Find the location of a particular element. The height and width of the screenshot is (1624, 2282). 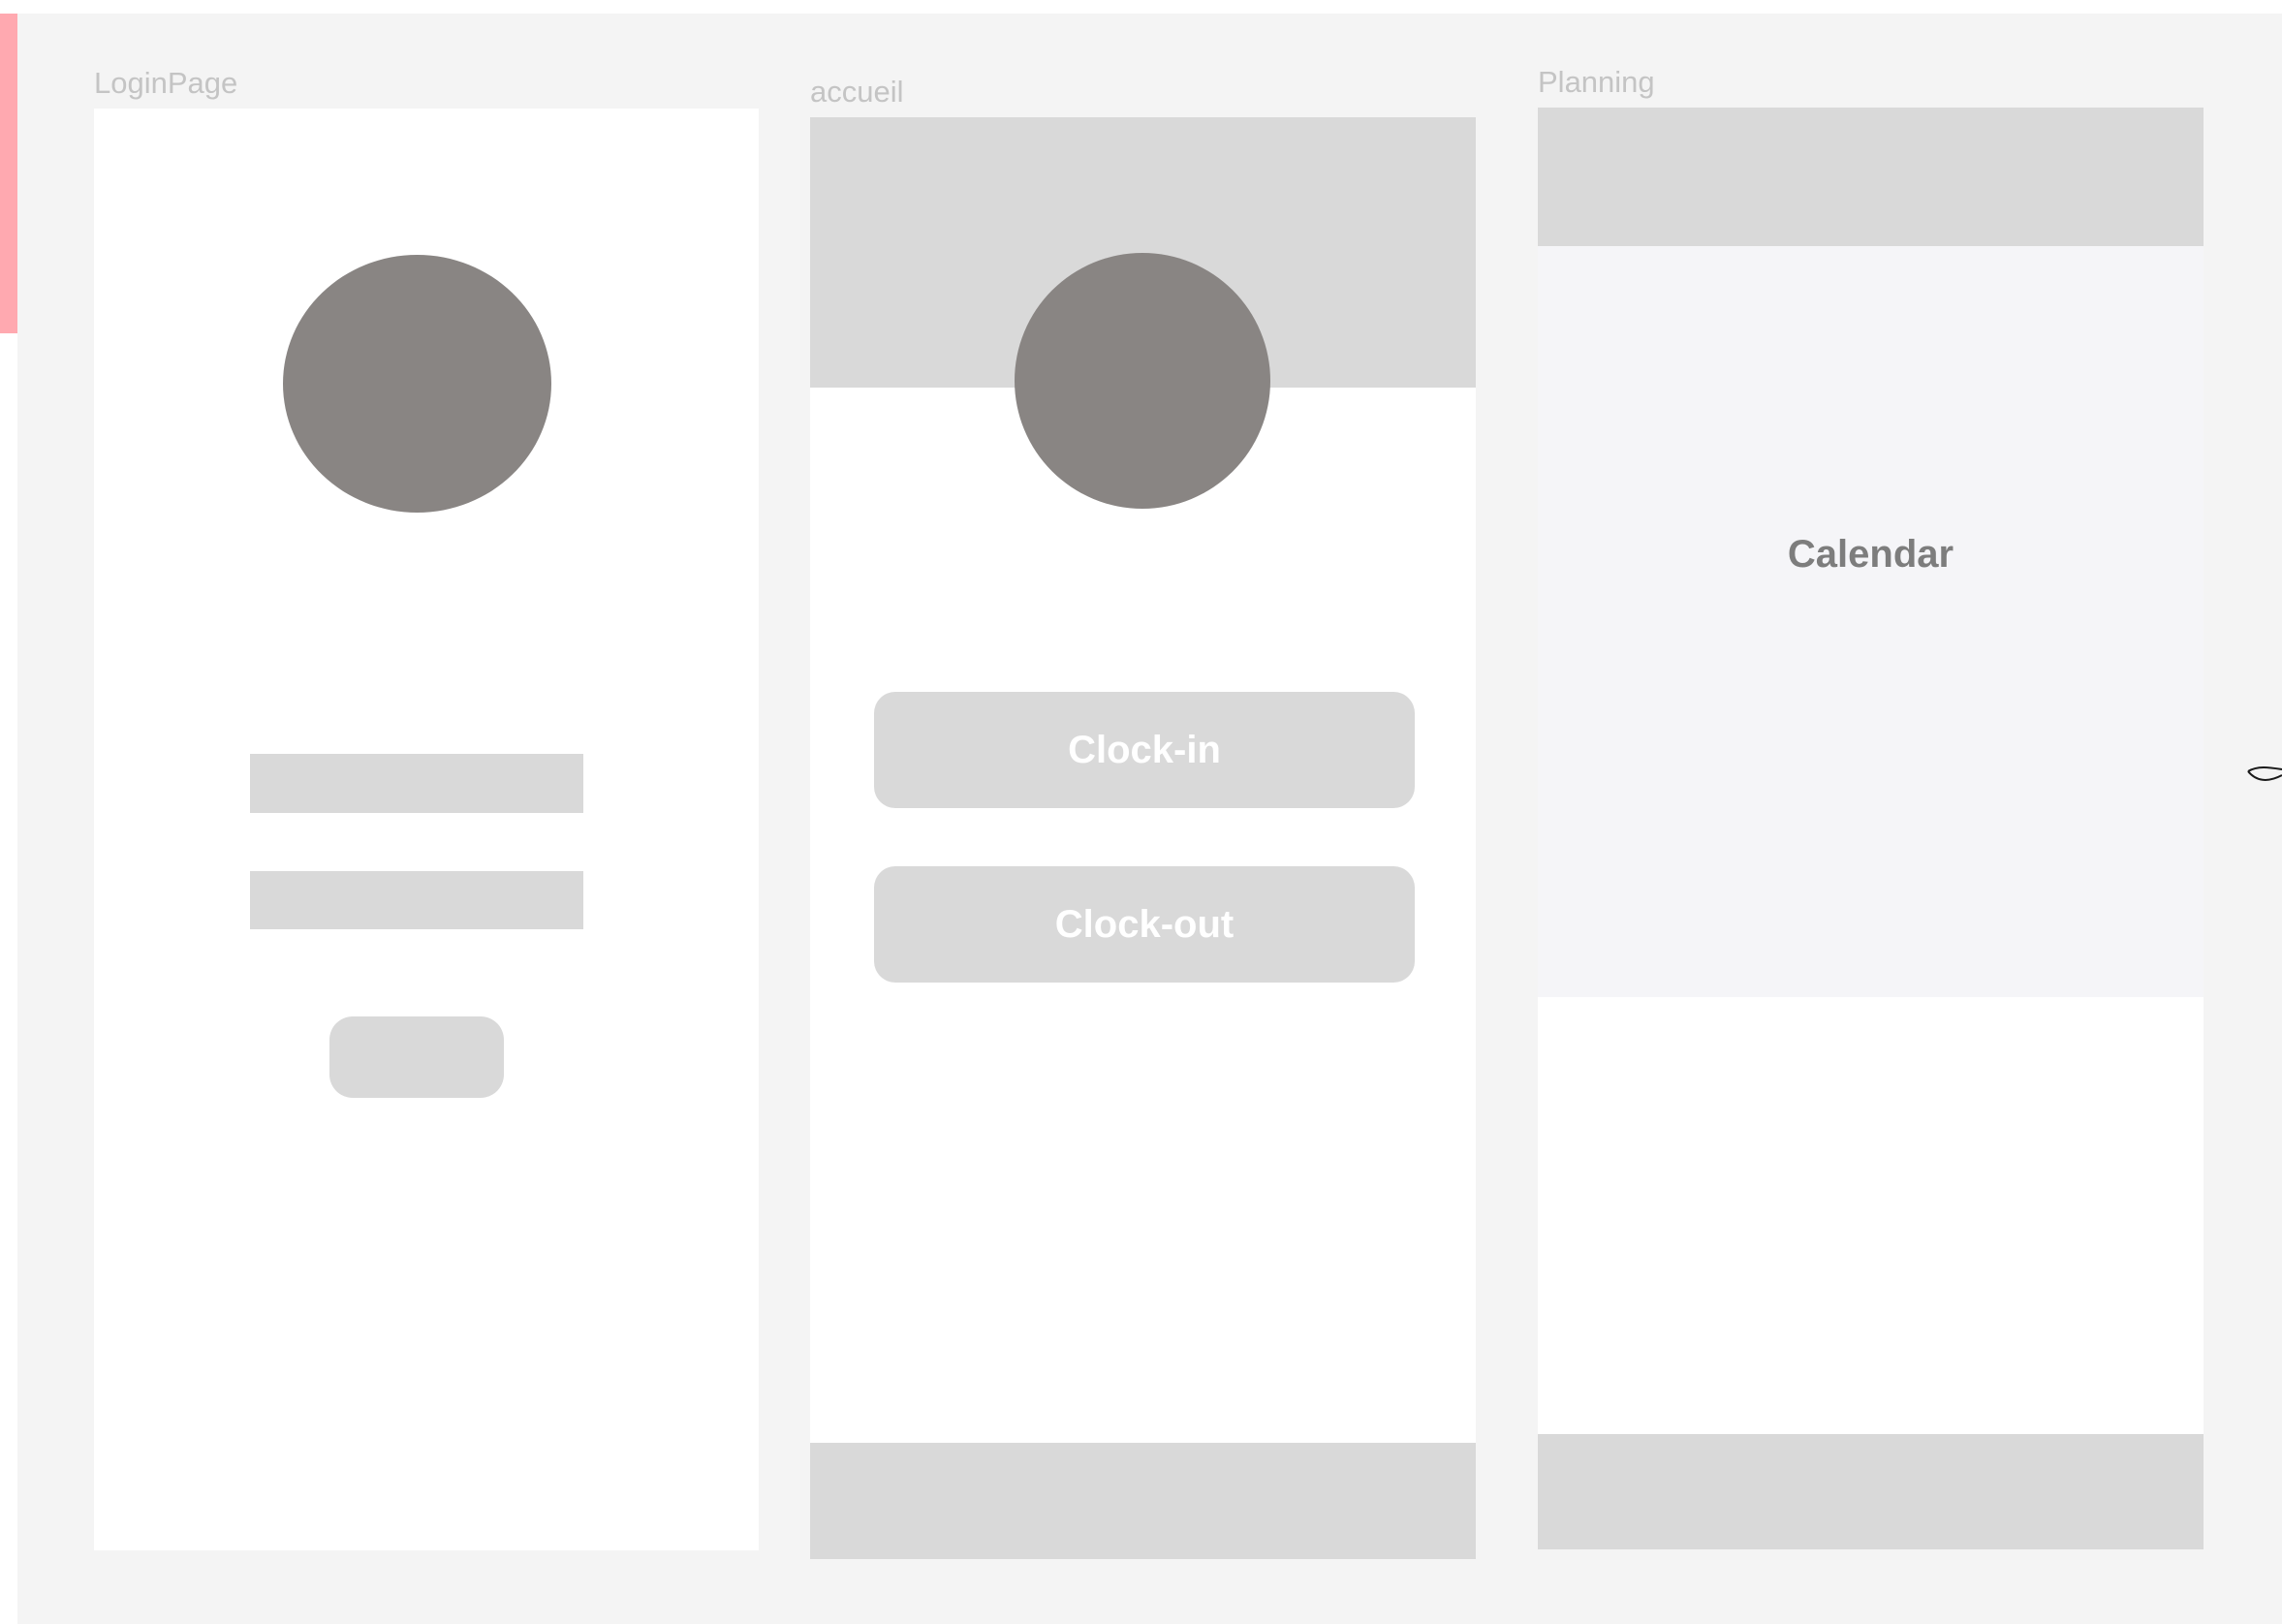

frame-label-login: LoginPage is located at coordinates (165, 83).